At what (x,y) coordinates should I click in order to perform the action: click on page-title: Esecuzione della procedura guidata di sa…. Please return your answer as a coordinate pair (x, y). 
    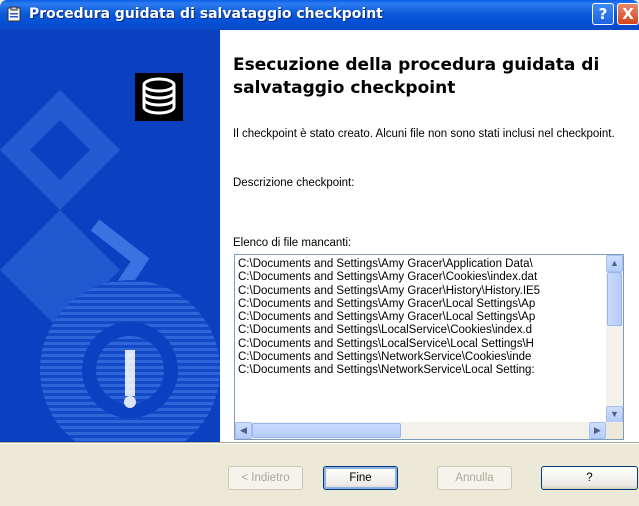
    Looking at the image, I should click on (416, 76).